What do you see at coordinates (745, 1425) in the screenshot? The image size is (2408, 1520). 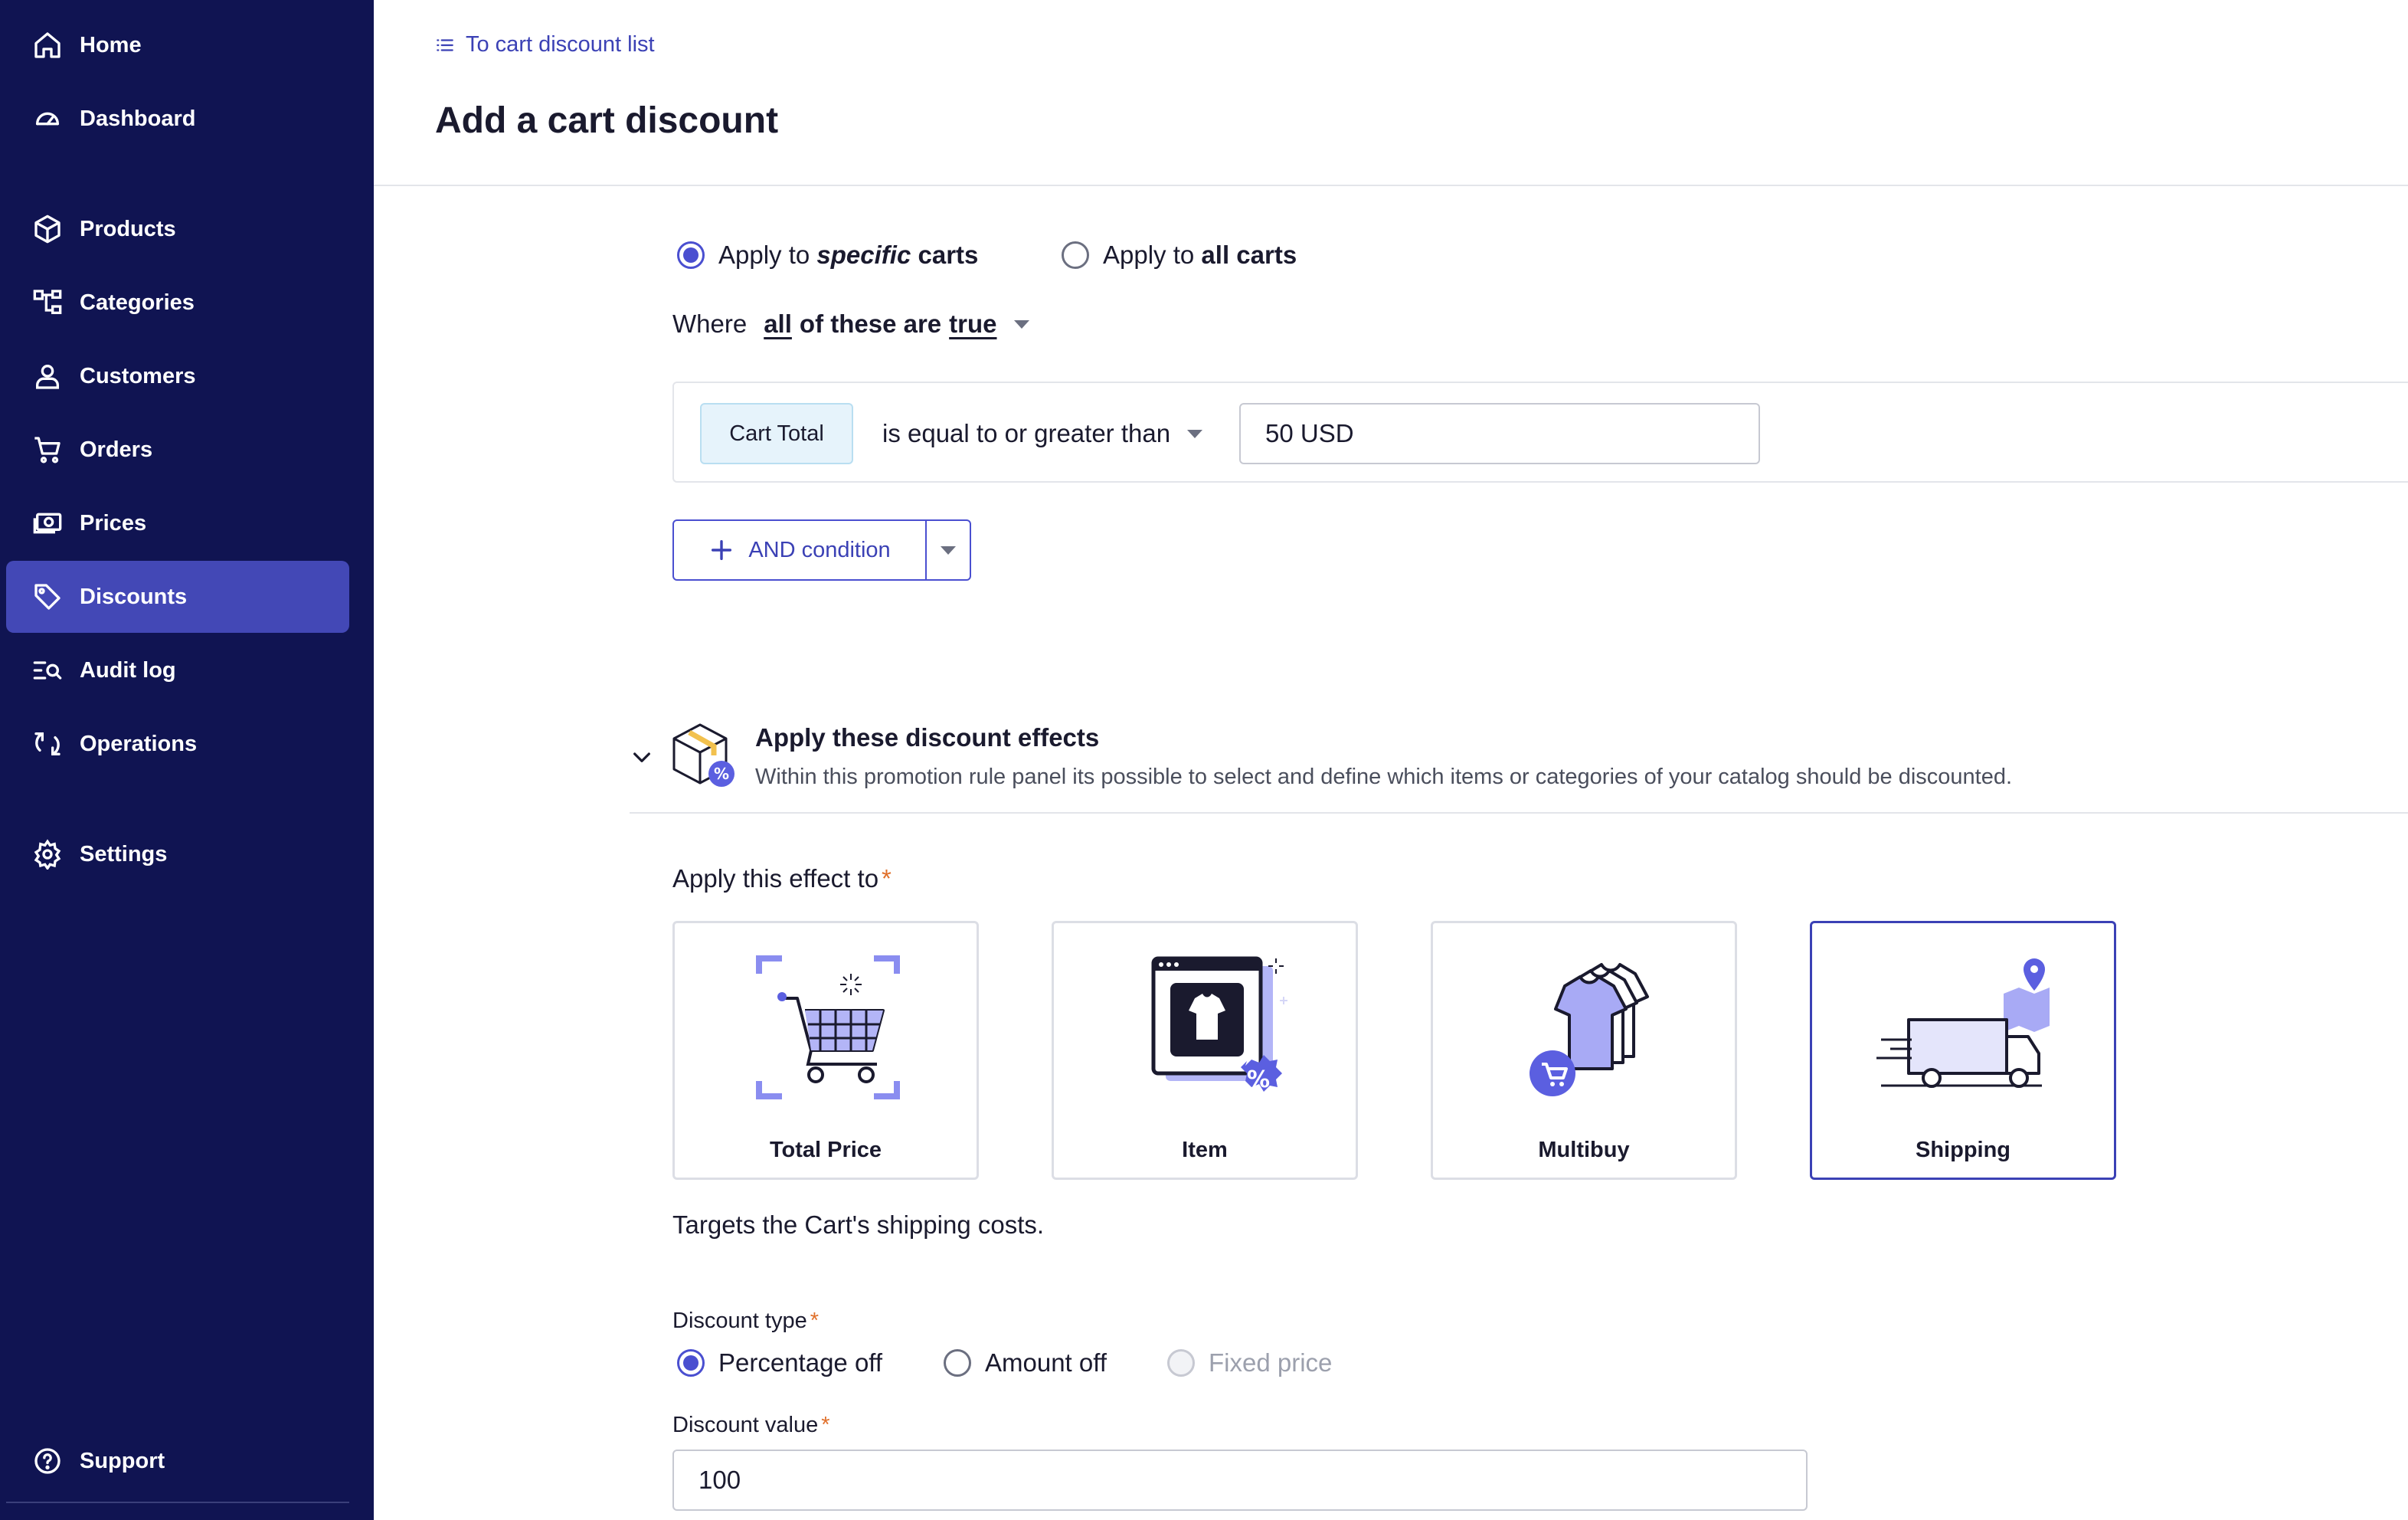 I see `discount-value-label-text: Discount value` at bounding box center [745, 1425].